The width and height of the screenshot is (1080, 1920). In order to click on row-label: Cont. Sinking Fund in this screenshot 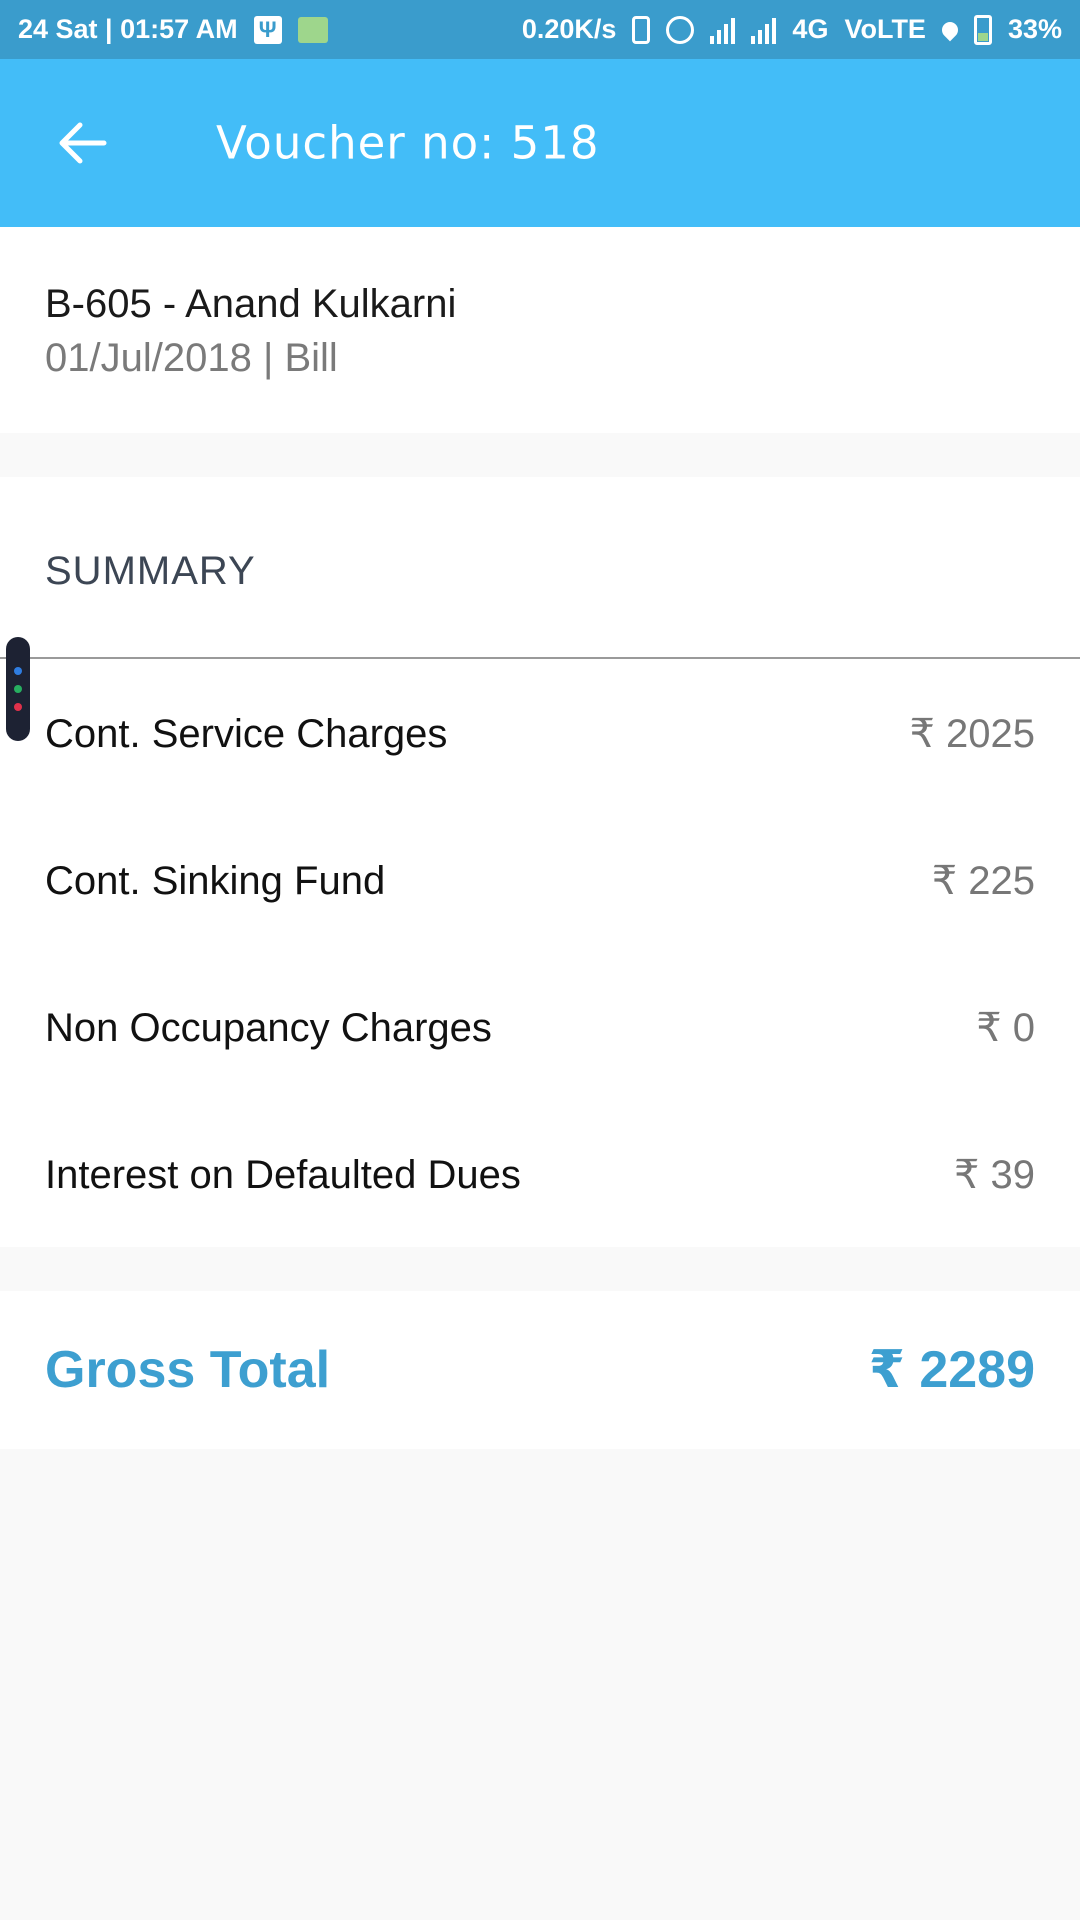, I will do `click(215, 880)`.